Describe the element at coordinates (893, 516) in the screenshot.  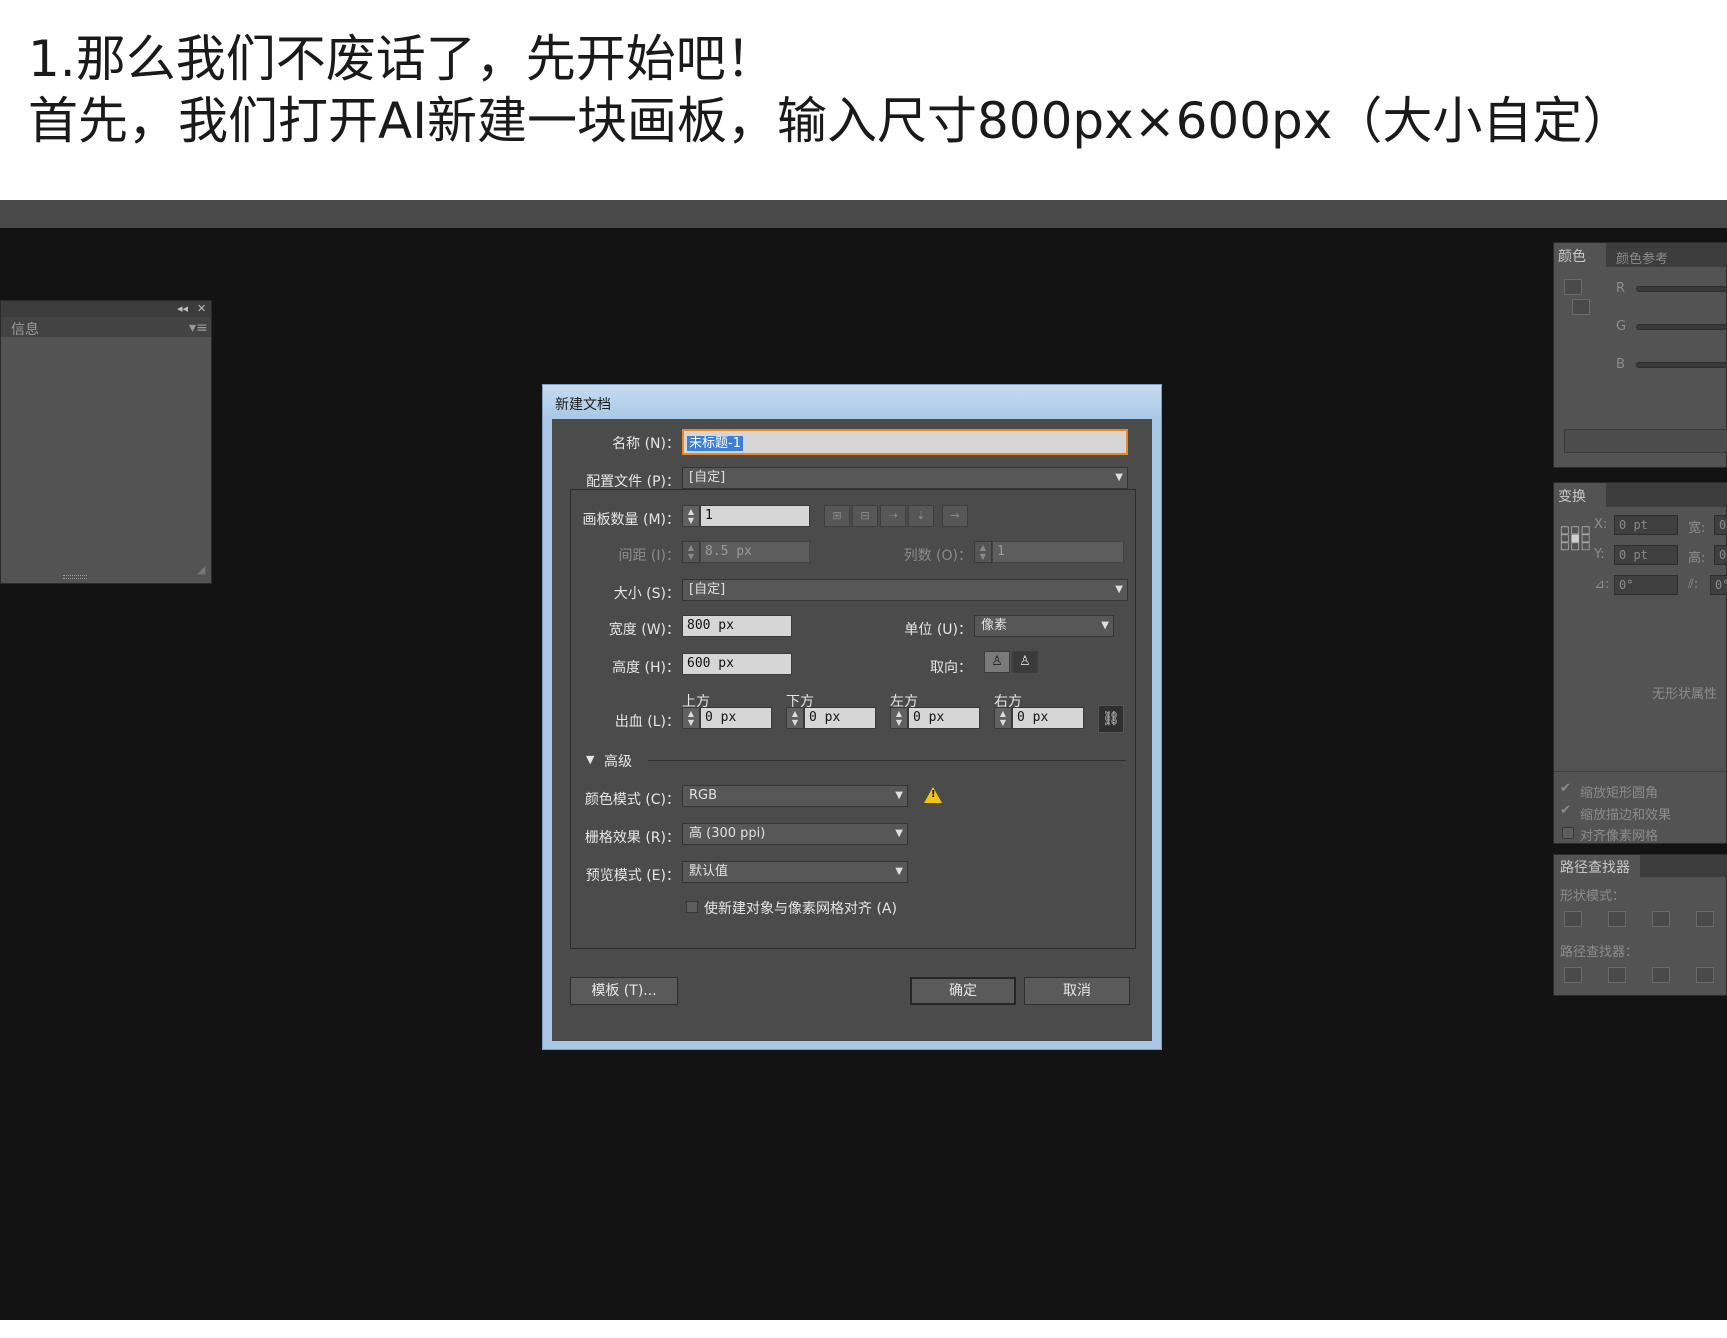
I see `arrange-by-row-icon: ⇢` at that location.